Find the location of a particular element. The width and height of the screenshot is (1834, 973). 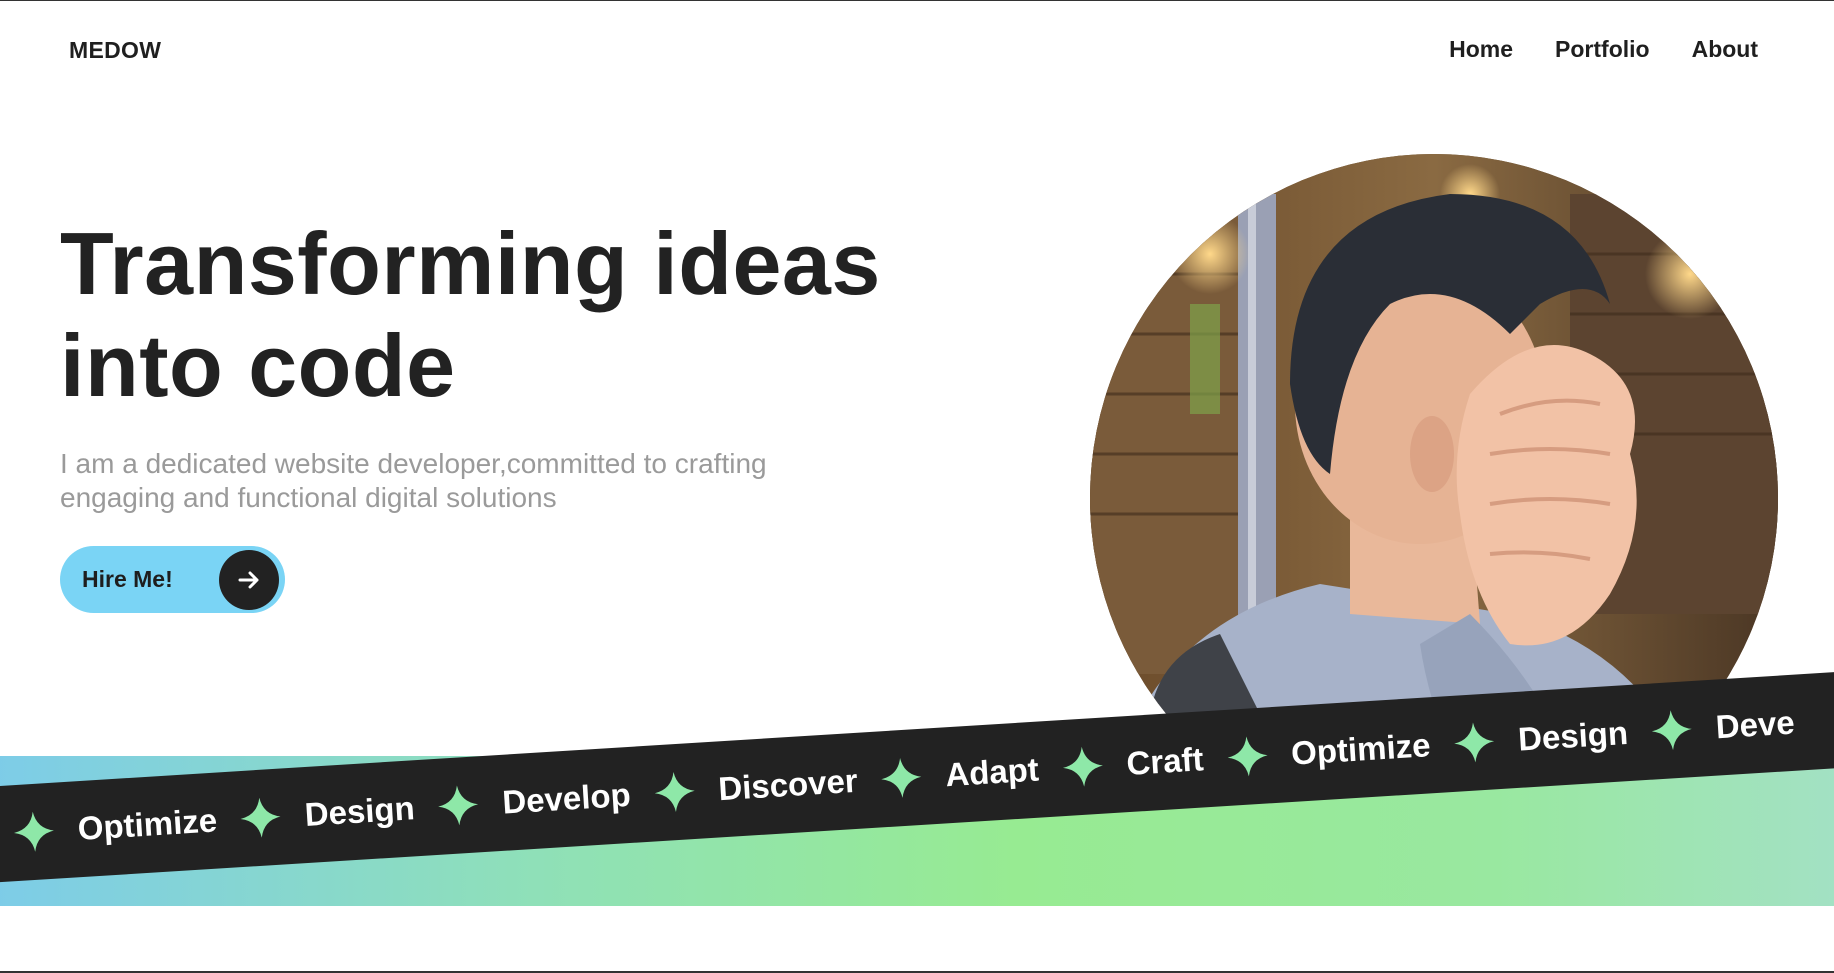

nav-about: About is located at coordinates (1725, 49).